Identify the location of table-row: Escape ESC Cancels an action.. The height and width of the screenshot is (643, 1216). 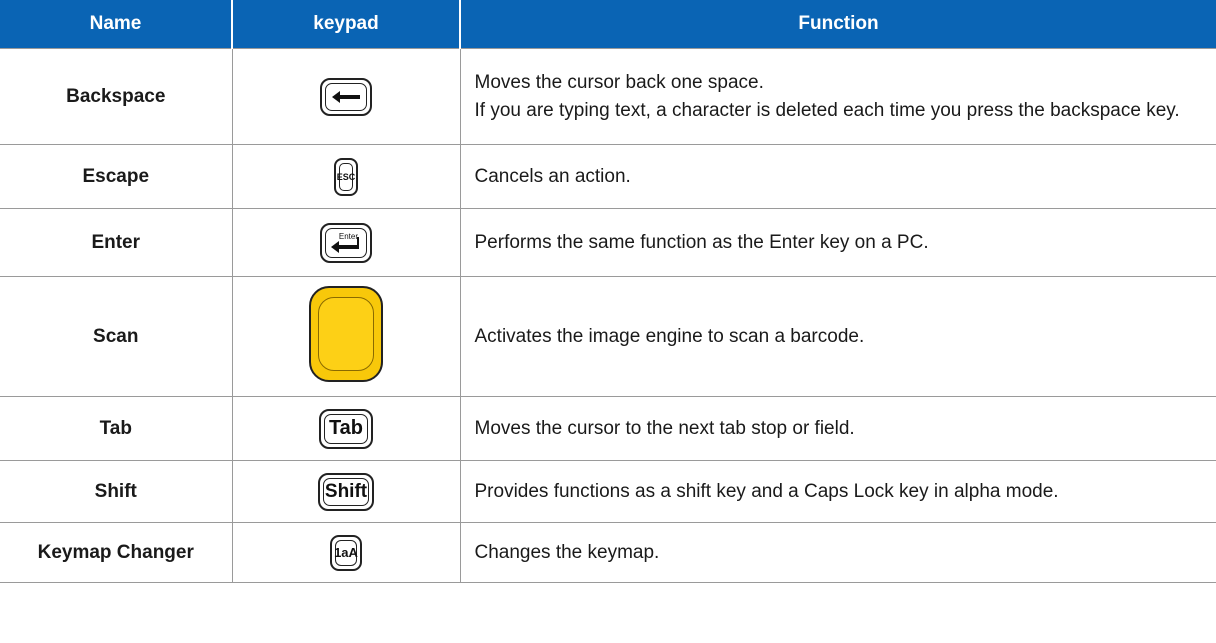
(608, 176).